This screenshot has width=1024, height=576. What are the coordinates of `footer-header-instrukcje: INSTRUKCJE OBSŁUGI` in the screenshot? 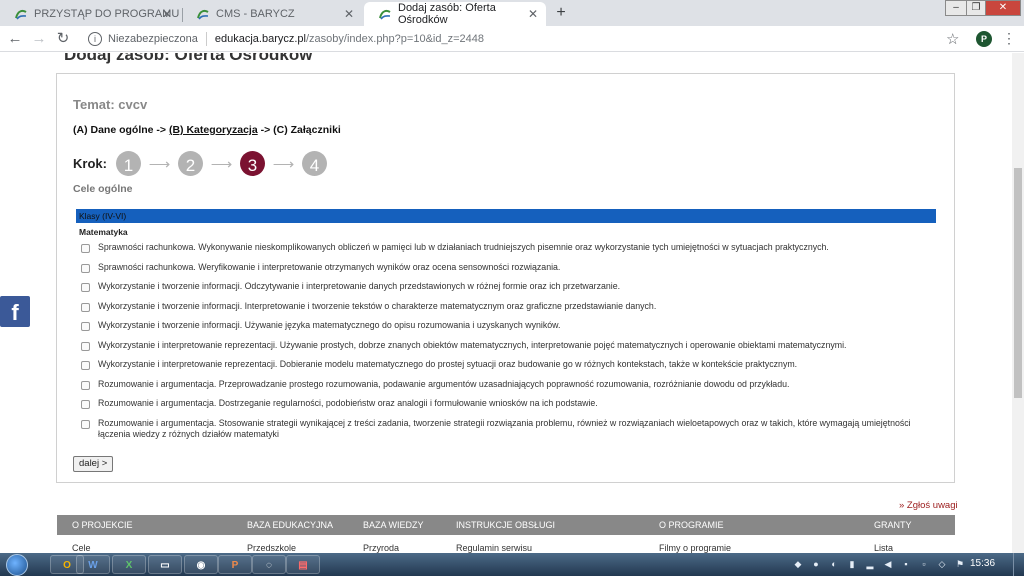 It's located at (506, 525).